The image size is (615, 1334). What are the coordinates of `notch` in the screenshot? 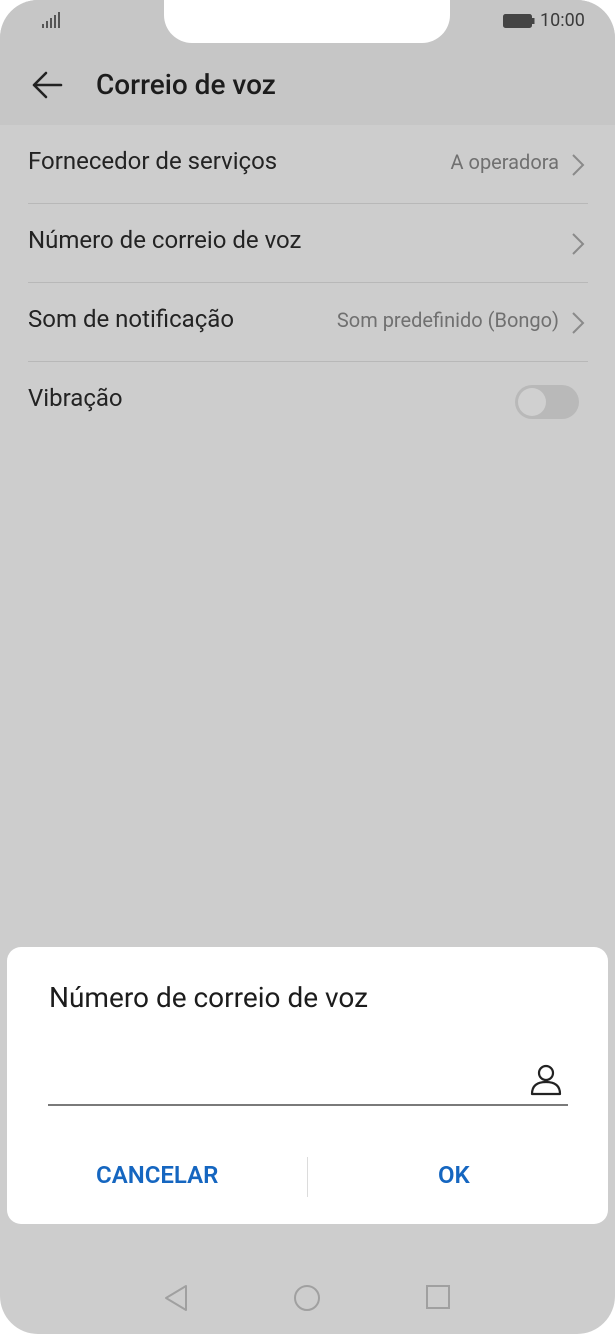 It's located at (307, 21).